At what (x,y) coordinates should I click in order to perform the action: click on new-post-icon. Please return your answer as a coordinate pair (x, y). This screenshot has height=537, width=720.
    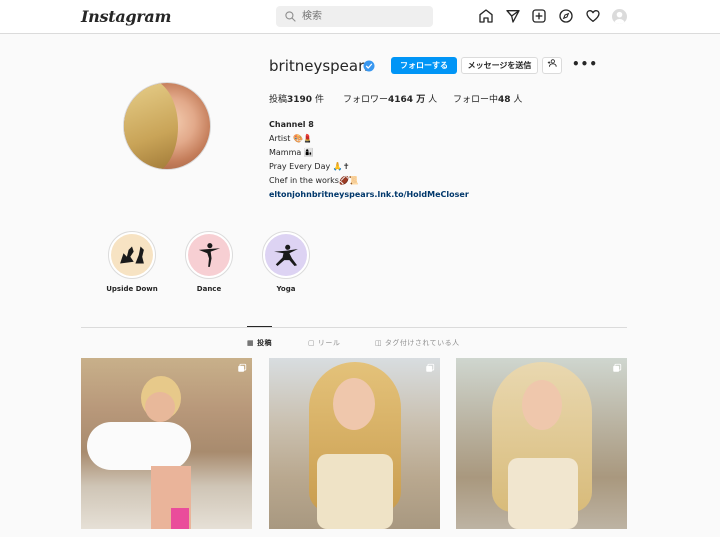
    Looking at the image, I should click on (539, 16).